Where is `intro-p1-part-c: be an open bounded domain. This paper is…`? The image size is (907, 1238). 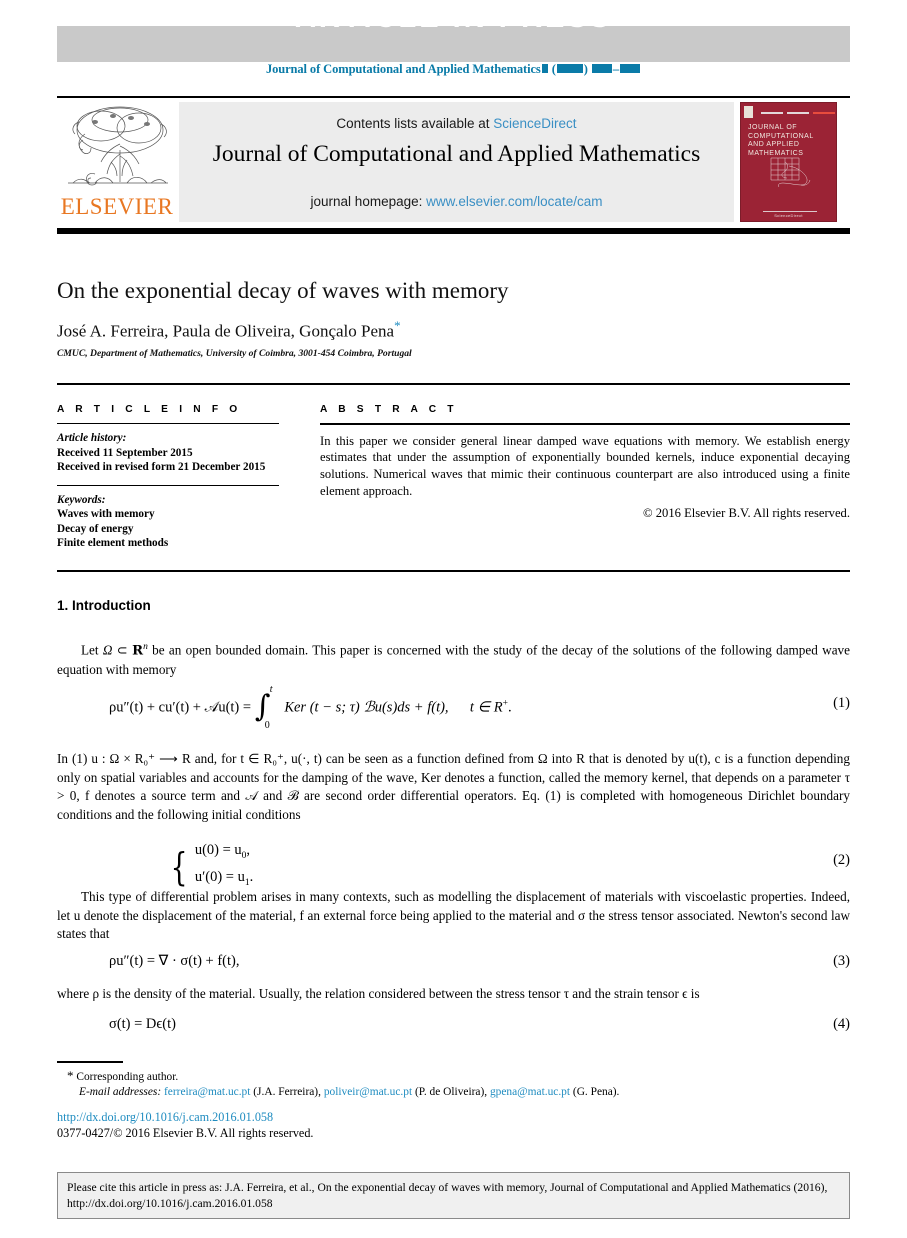 intro-p1-part-c: be an open bounded domain. This paper is… is located at coordinates (453, 659).